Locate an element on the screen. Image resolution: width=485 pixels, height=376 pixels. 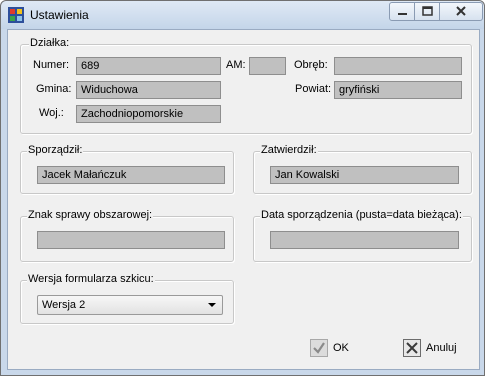
maximize-button is located at coordinates (427, 11).